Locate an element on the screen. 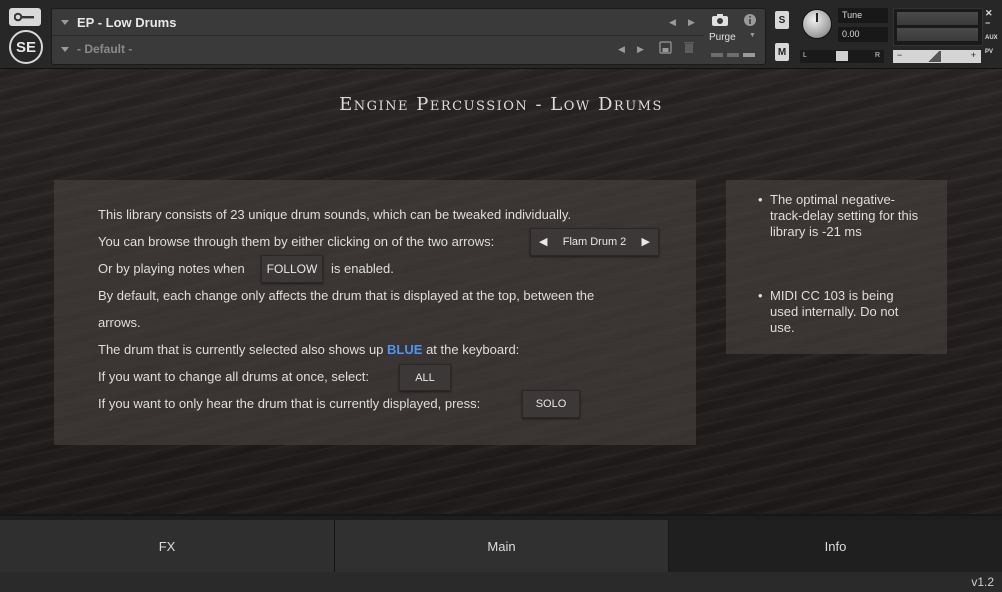  footer: v1.2 is located at coordinates (501, 582).